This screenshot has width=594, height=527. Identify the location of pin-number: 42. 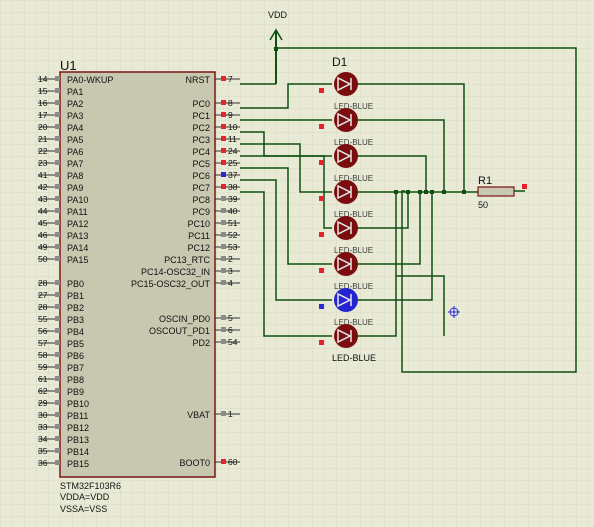
(43, 187).